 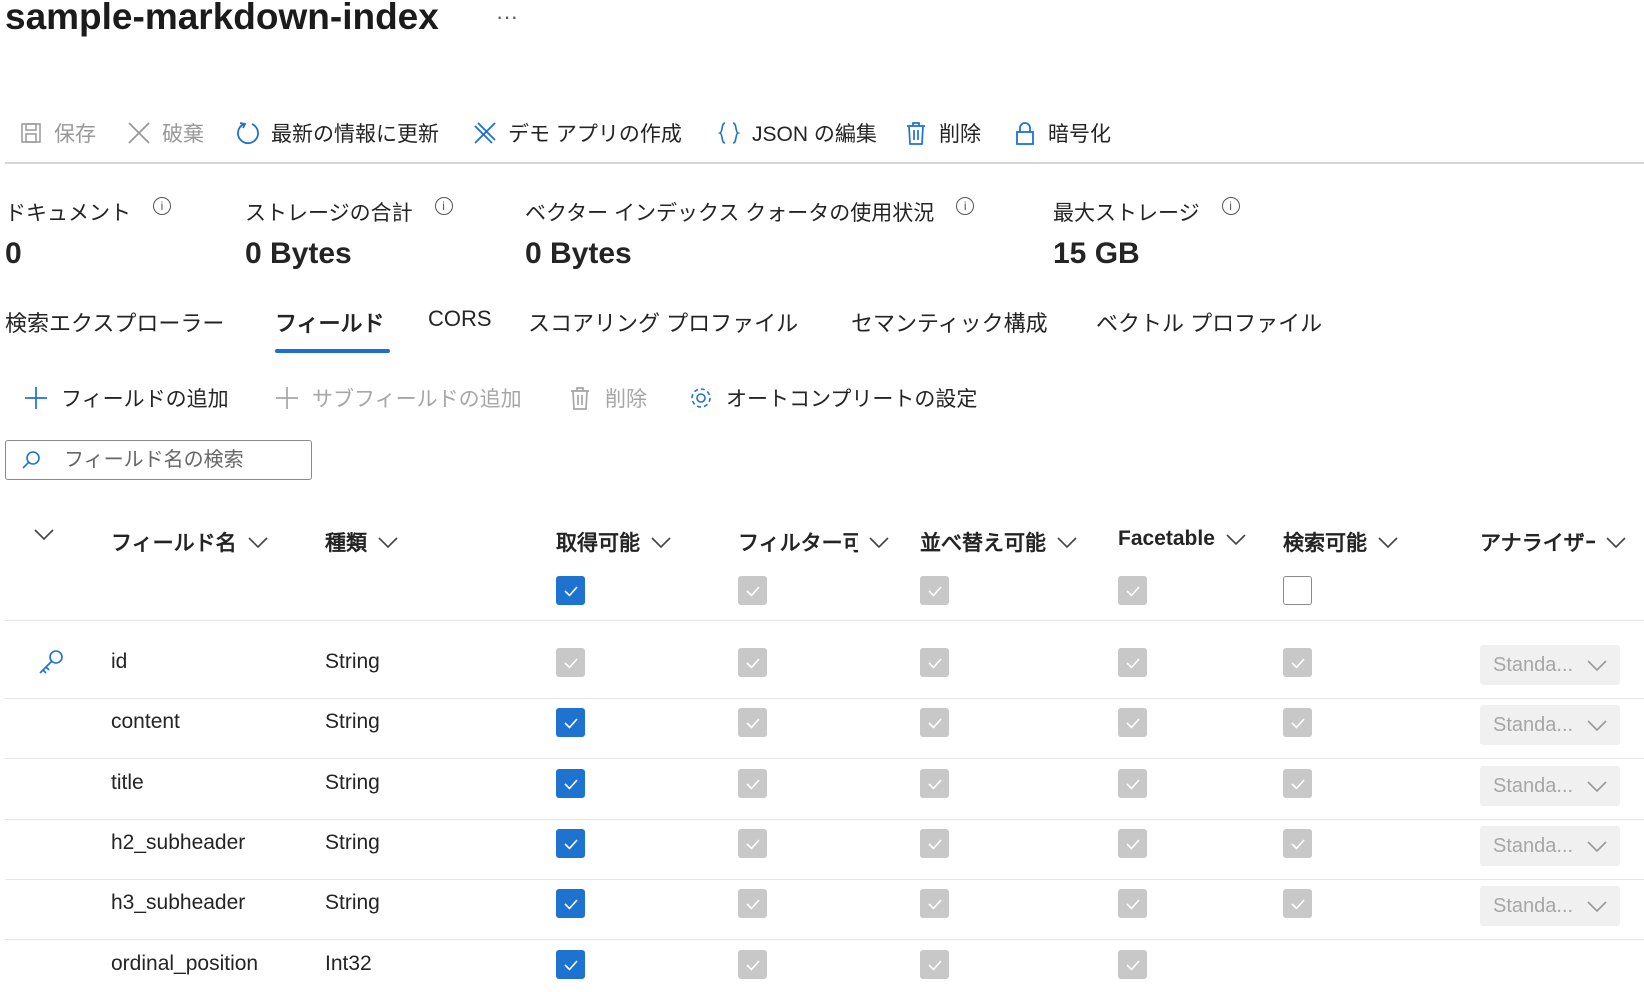 What do you see at coordinates (114, 322) in the screenshot?
I see `tab-0: 検索エクスプローラー` at bounding box center [114, 322].